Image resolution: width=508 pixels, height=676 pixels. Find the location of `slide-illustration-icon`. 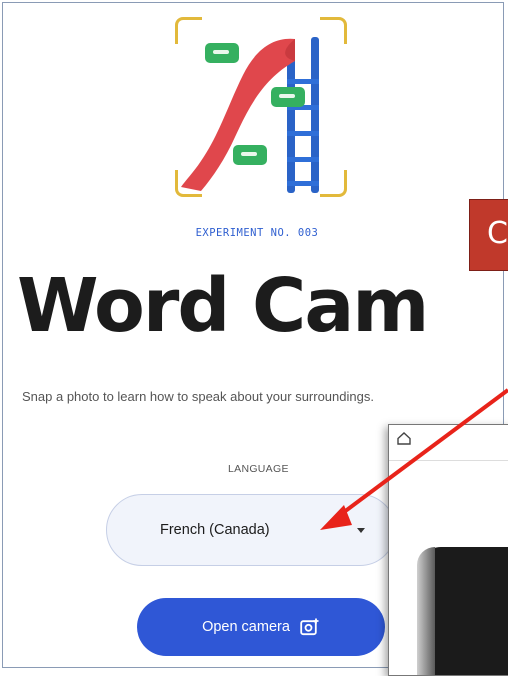

slide-illustration-icon is located at coordinates (250, 115).